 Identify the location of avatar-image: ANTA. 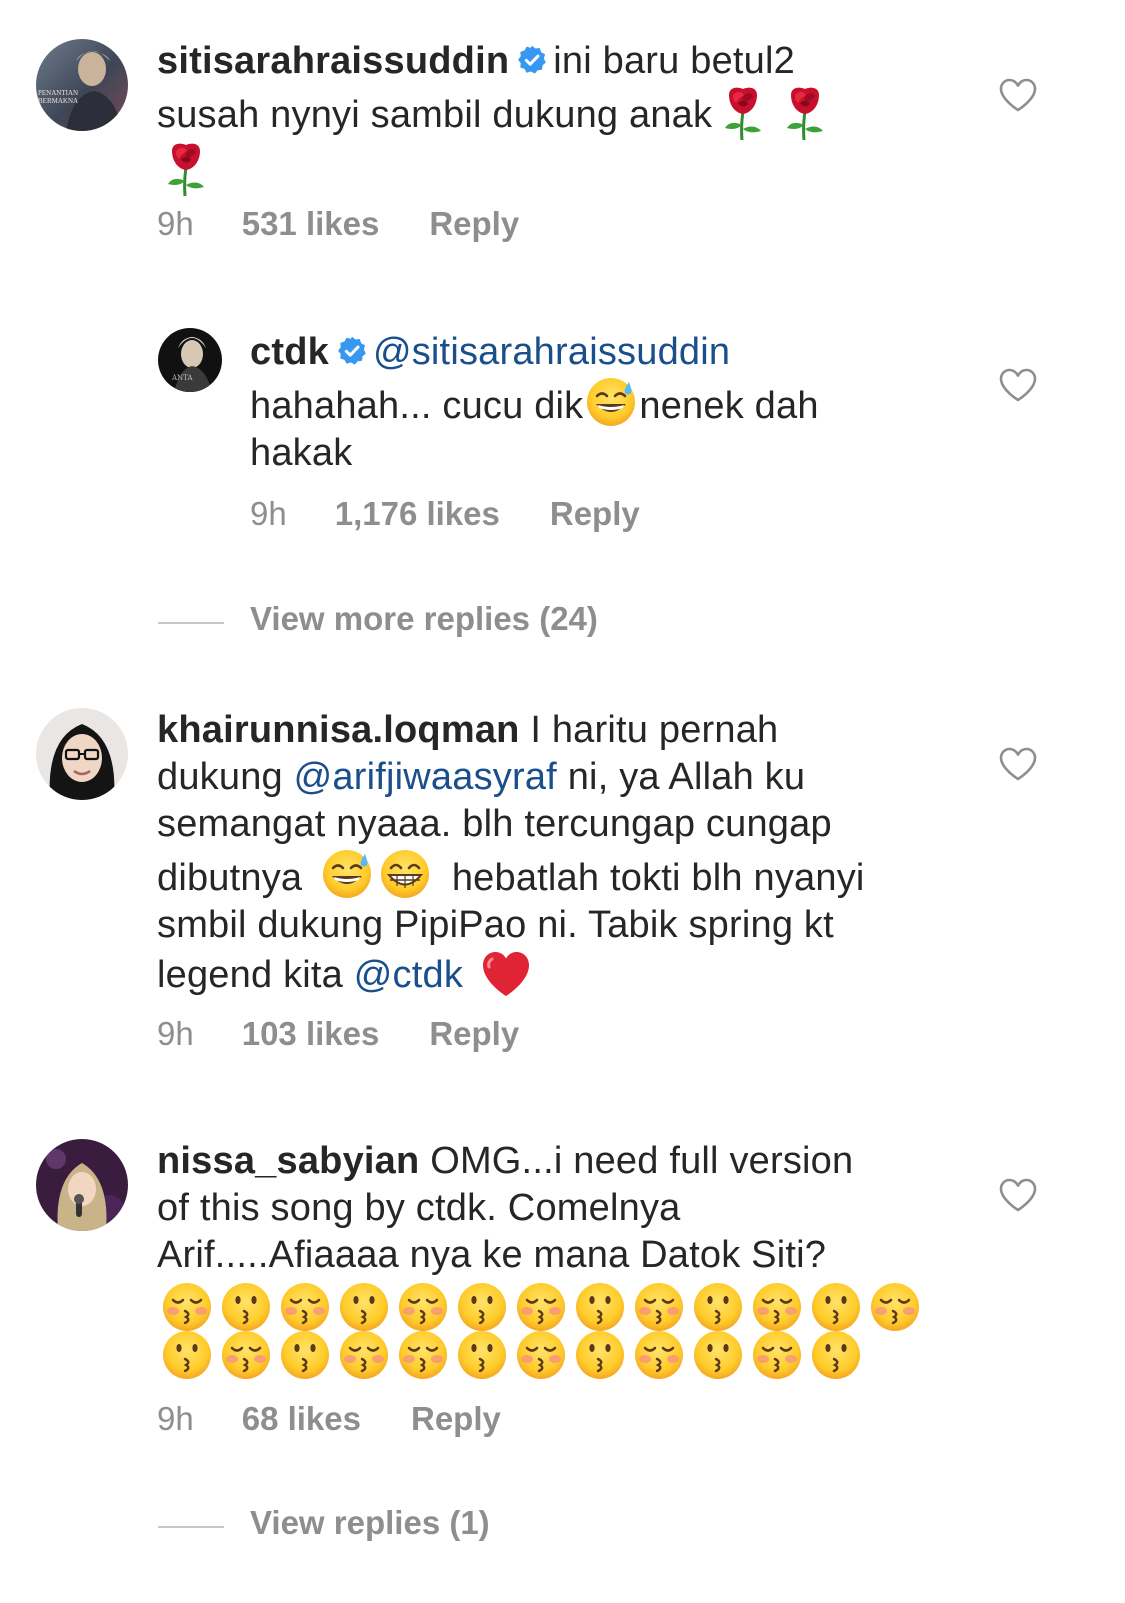
(190, 360).